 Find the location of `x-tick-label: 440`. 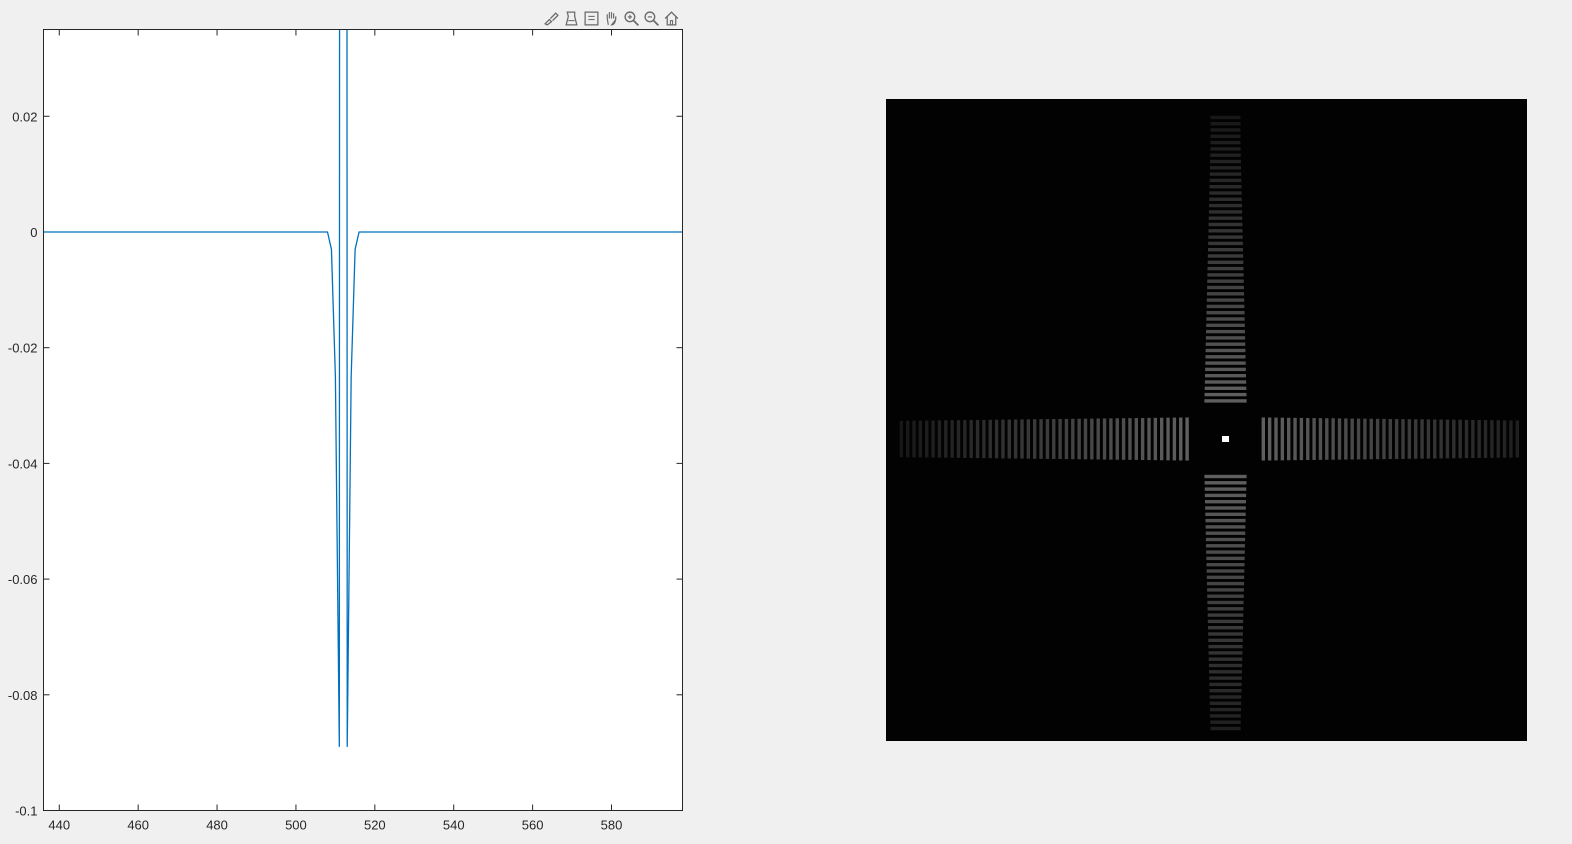

x-tick-label: 440 is located at coordinates (59, 825).